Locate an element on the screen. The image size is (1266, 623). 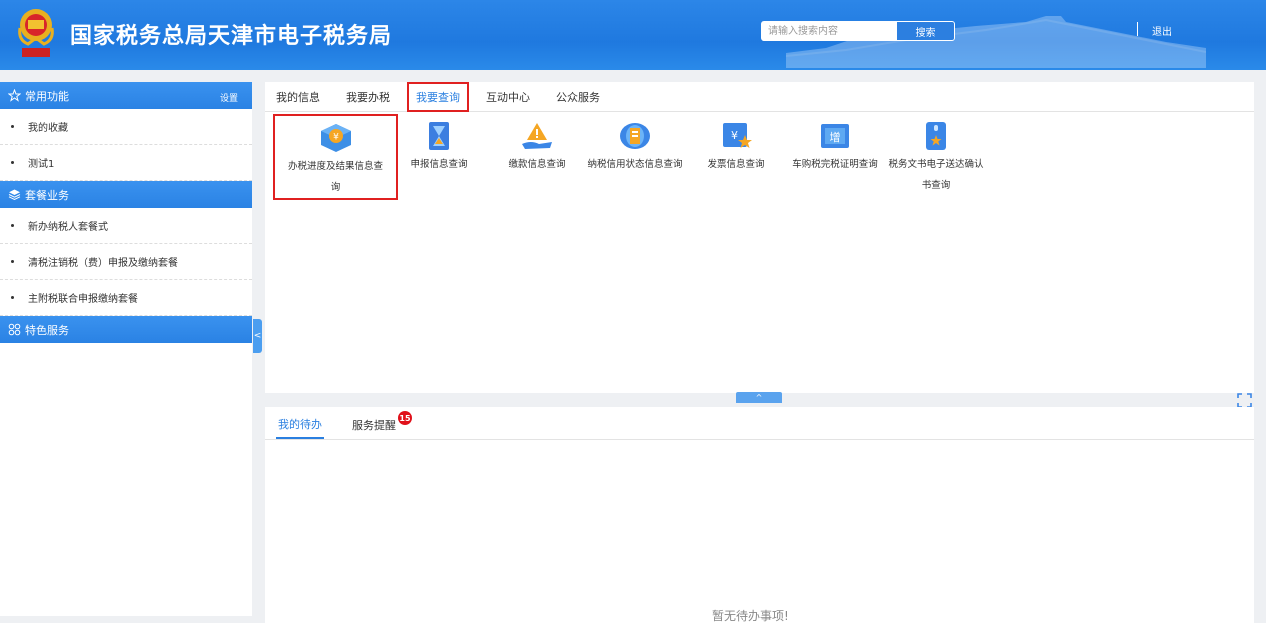
tile-label: 缴款信息查询 is located at coordinates (537, 164).